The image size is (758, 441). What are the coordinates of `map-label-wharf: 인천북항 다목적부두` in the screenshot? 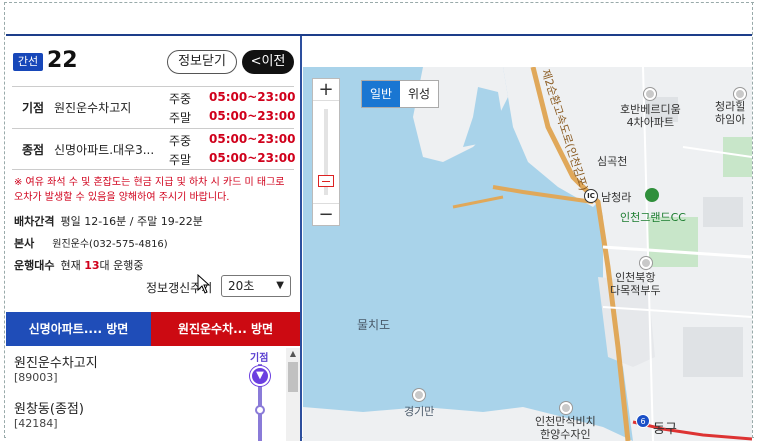 It's located at (635, 284).